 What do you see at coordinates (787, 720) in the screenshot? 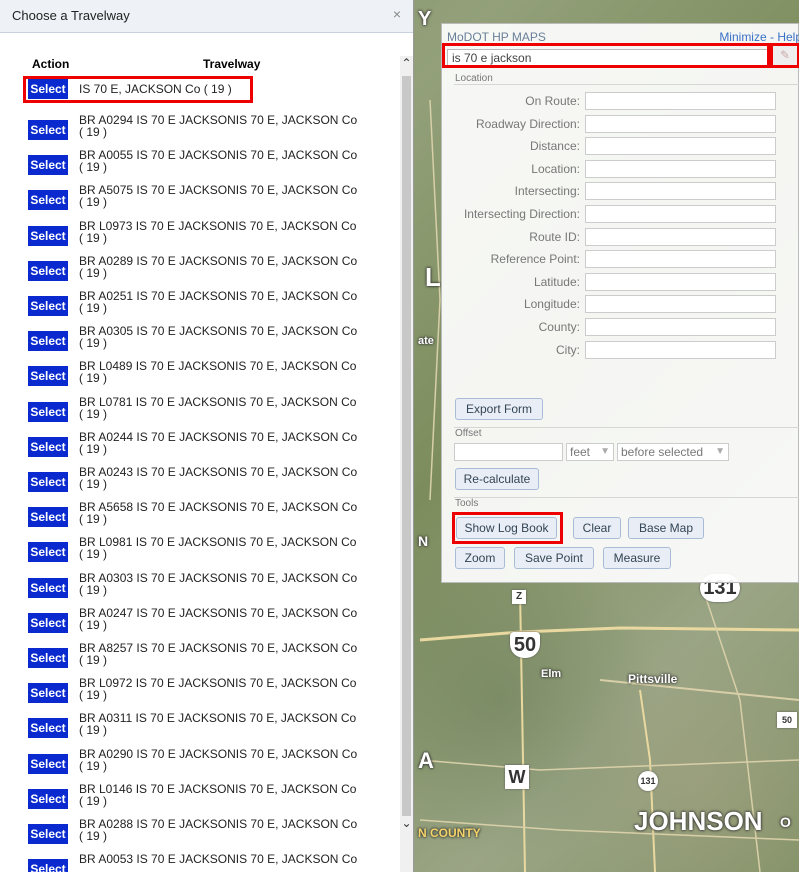
I see `route-50-small-shield: 50` at bounding box center [787, 720].